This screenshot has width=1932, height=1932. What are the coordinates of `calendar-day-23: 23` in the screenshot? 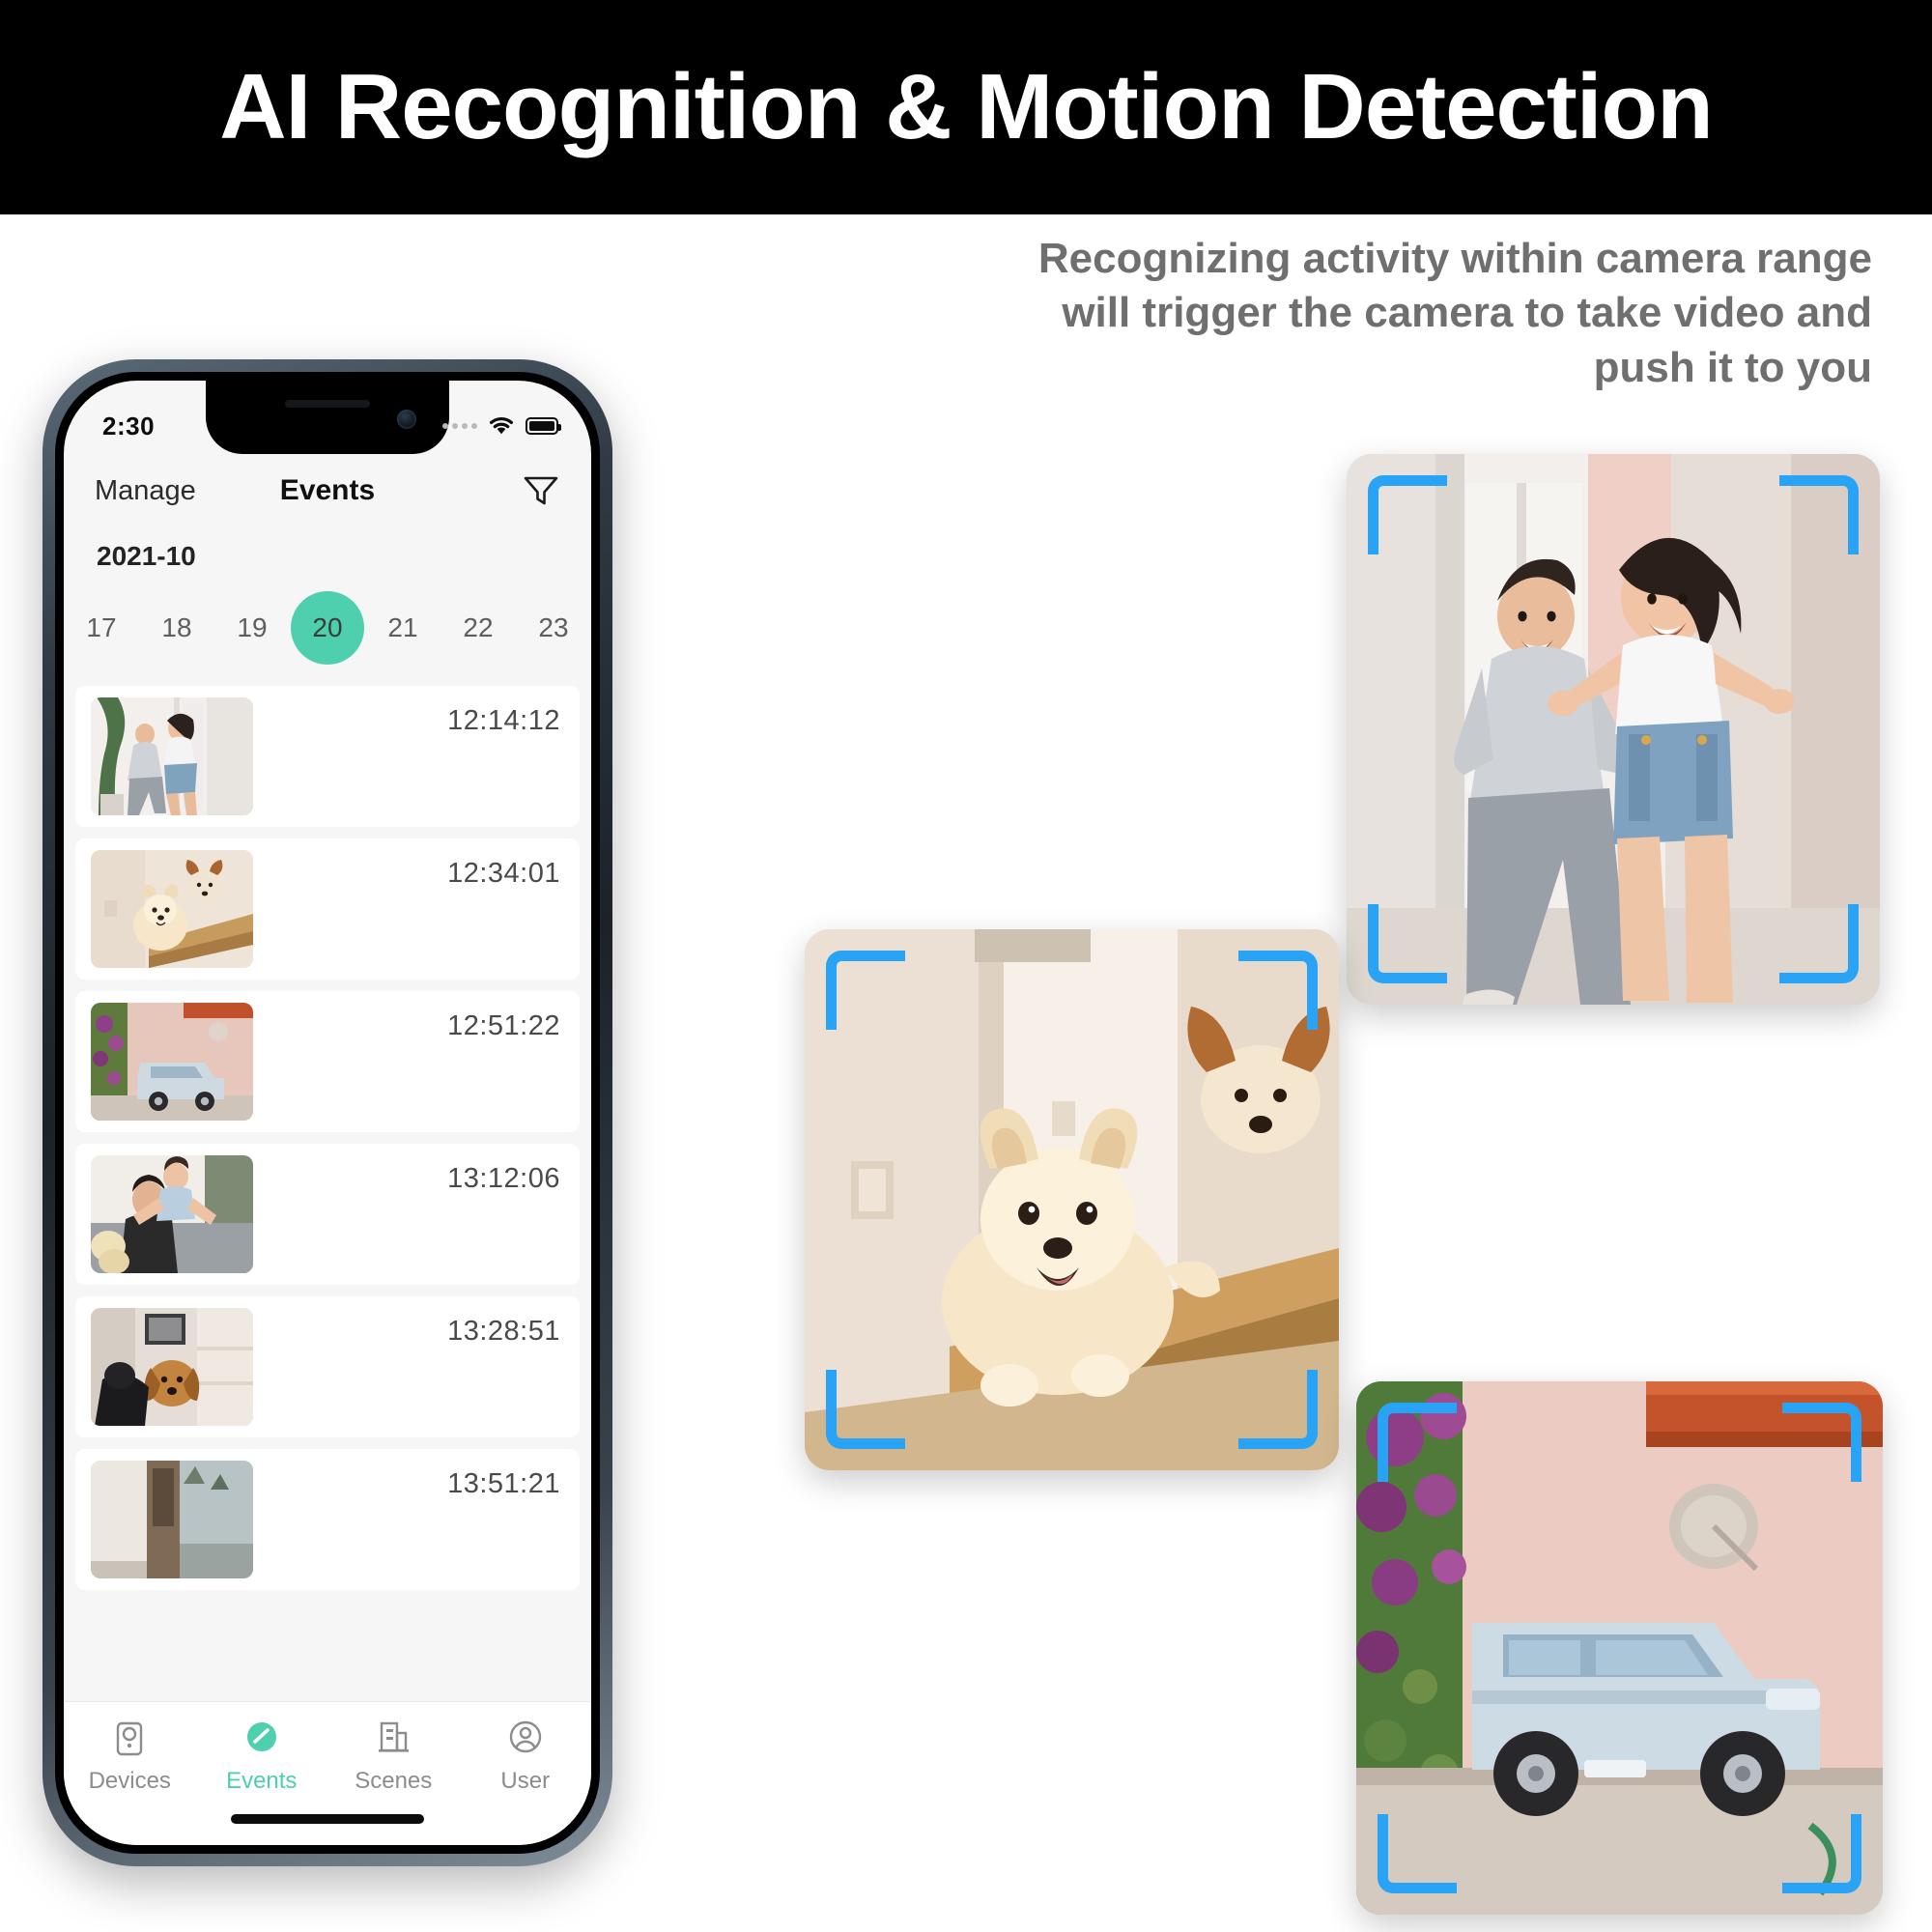 It's located at (553, 628).